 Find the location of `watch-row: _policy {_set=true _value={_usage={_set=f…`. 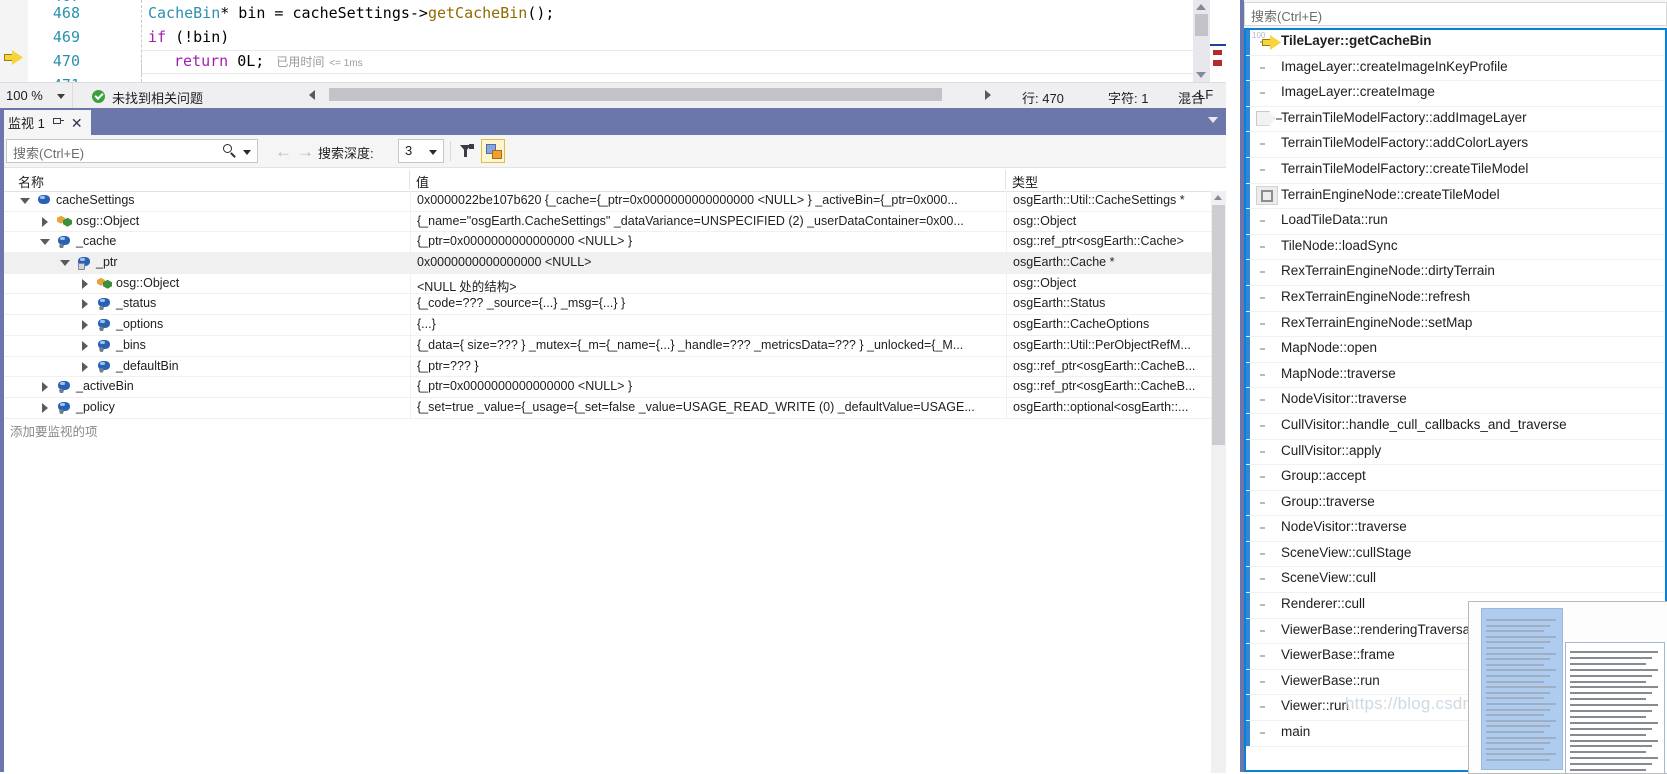

watch-row: _policy {_set=true _value={_usage={_set=f… is located at coordinates (605, 408).